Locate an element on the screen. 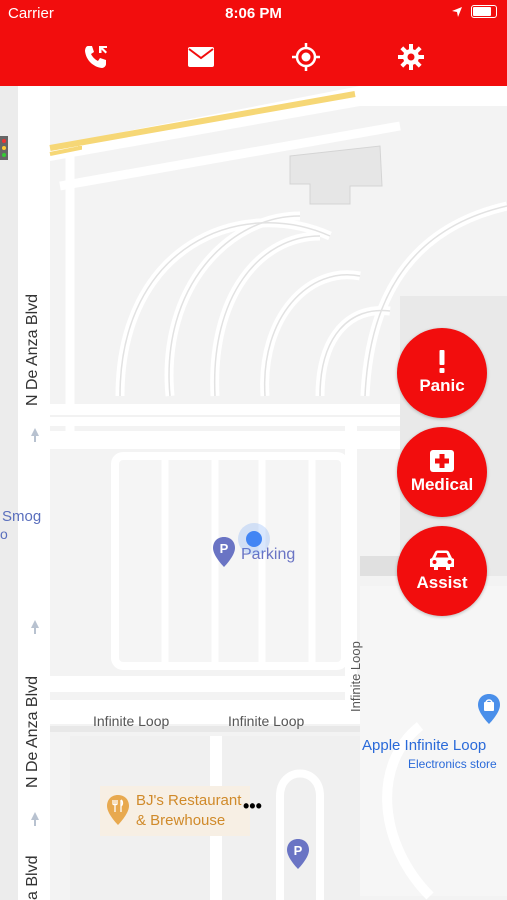  car-icon is located at coordinates (442, 560).